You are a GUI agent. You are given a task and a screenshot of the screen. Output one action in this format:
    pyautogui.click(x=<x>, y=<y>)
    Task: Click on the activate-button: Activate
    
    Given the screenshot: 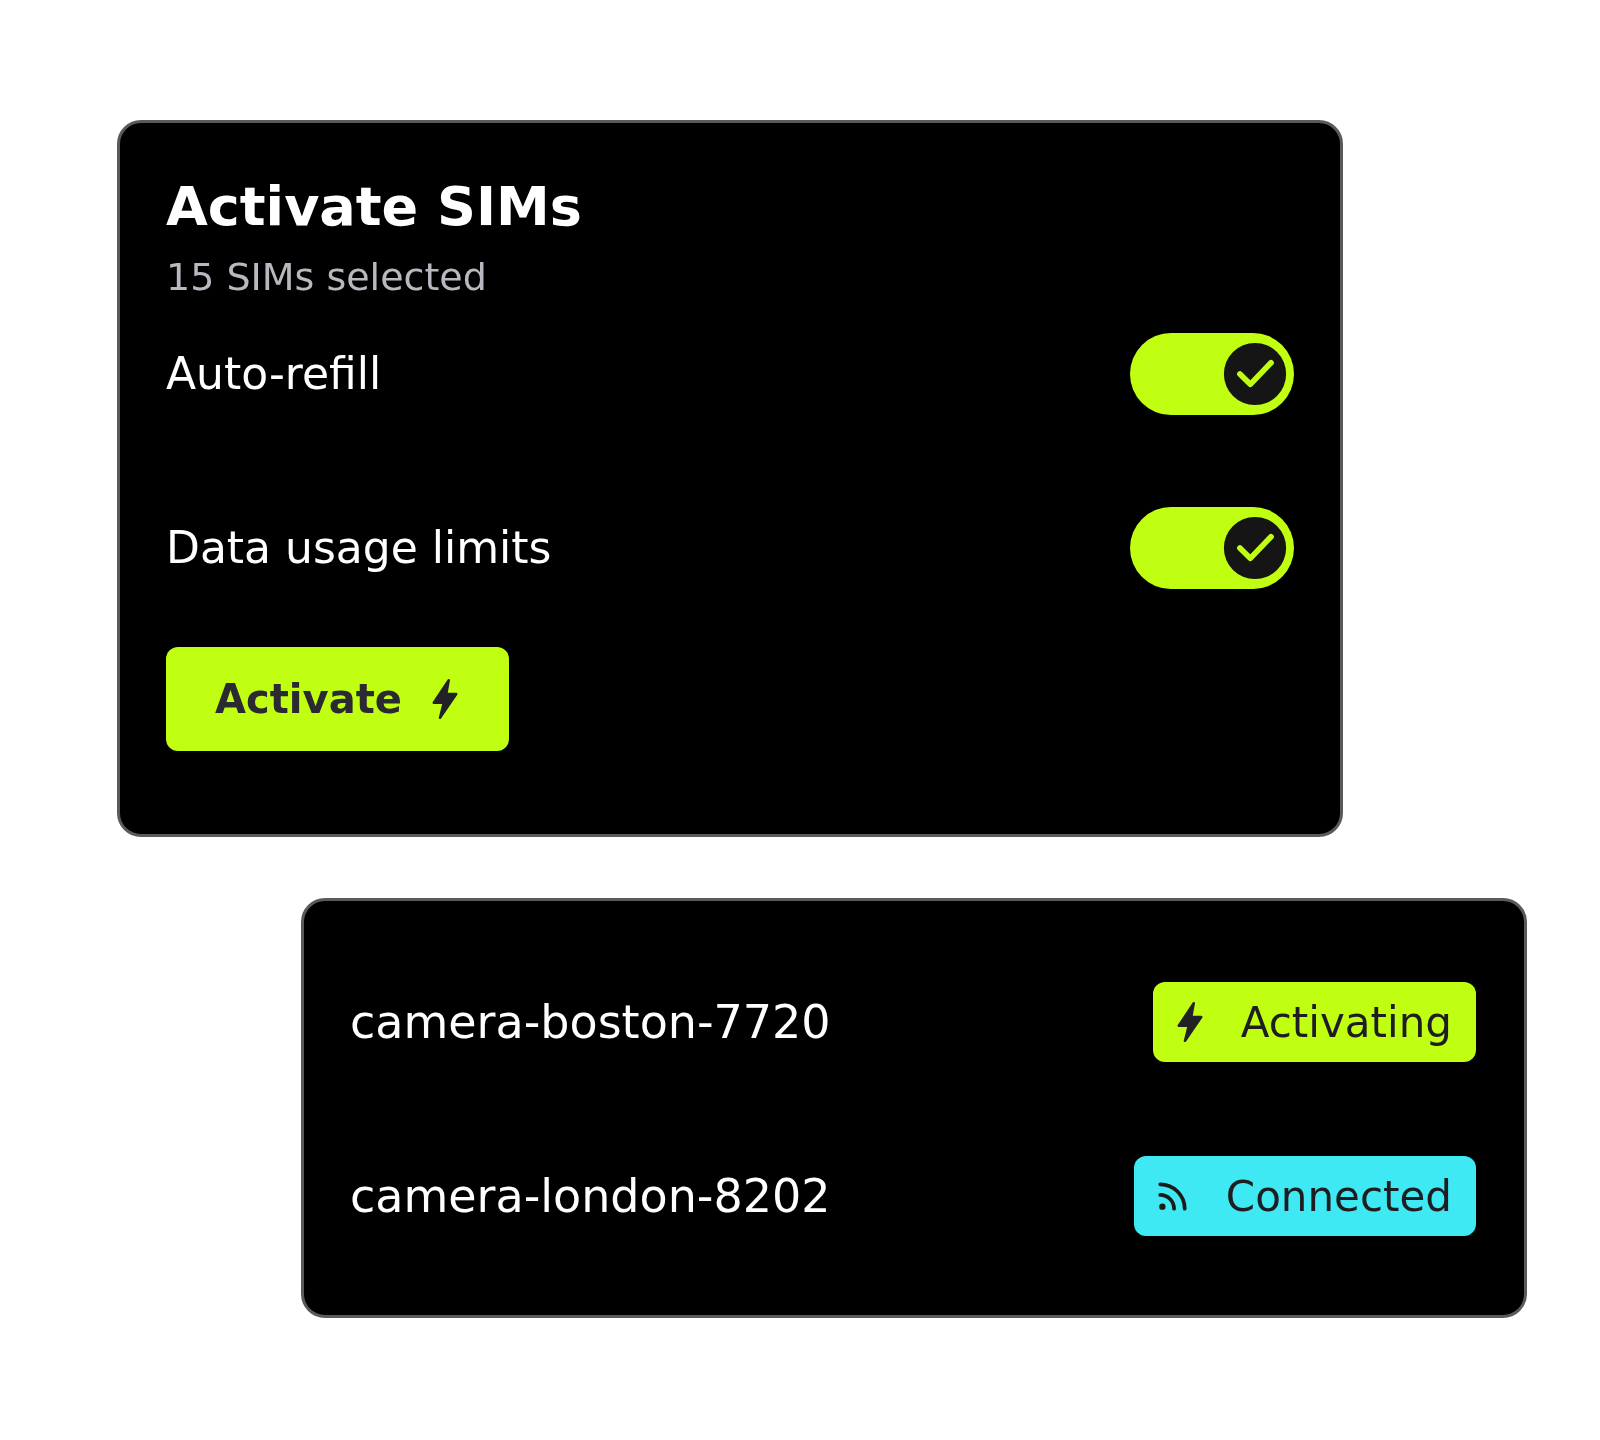 What is the action you would take?
    pyautogui.click(x=337, y=699)
    